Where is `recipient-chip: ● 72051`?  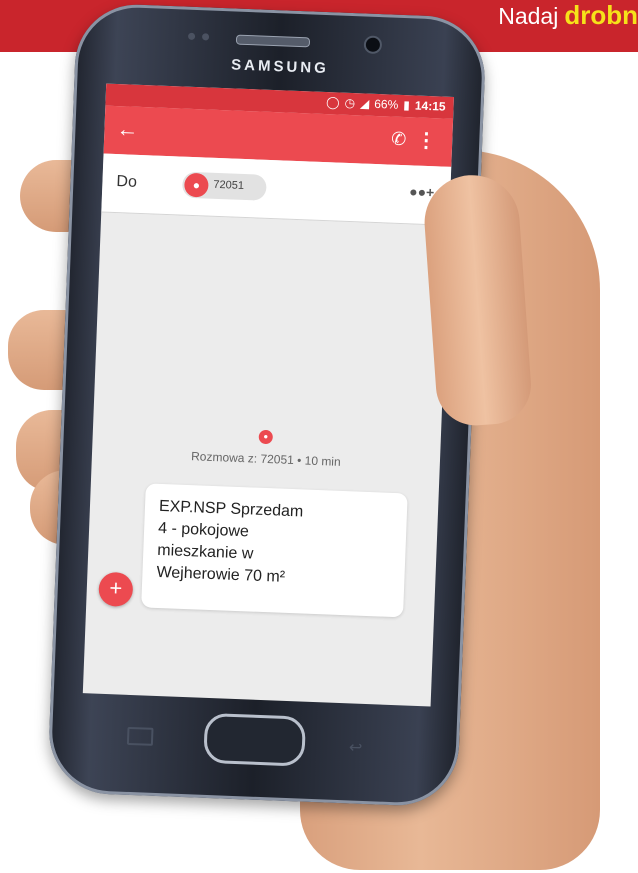
recipient-chip: ● 72051 is located at coordinates (224, 186).